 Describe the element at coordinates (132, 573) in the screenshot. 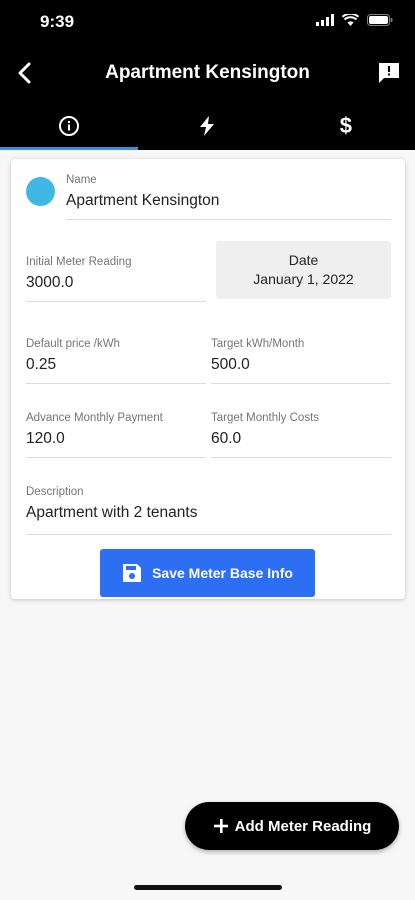

I see `save-icon` at that location.